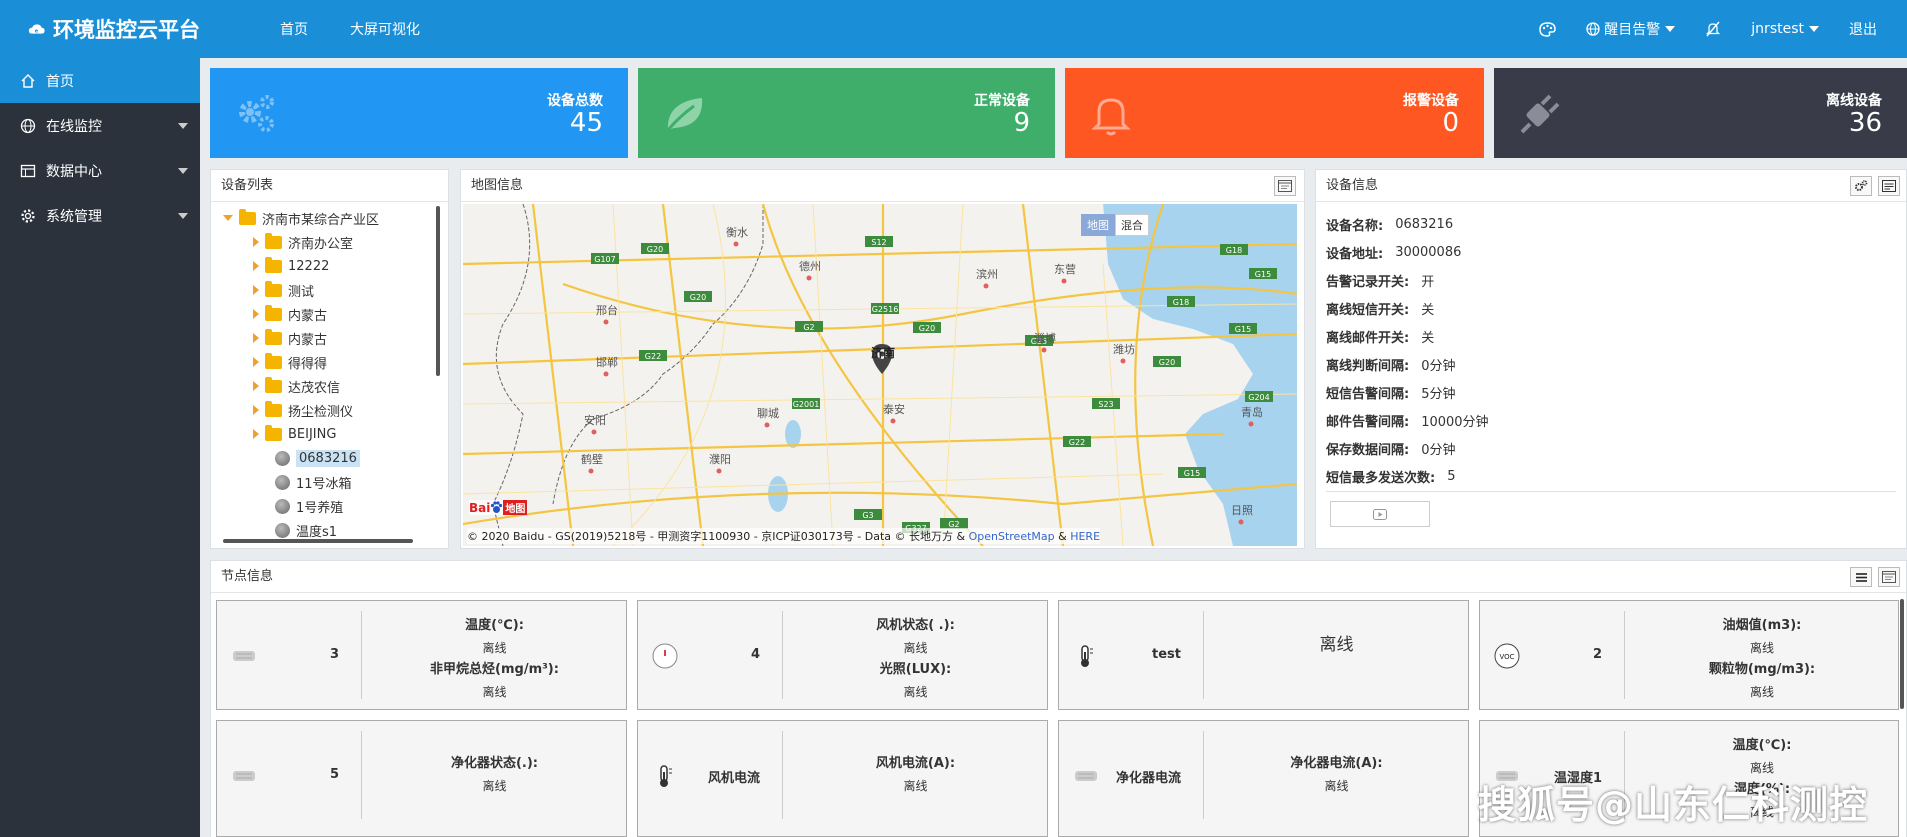  Describe the element at coordinates (1274, 113) in the screenshot. I see `stat-alarm-devices: 报警设备 0` at that location.